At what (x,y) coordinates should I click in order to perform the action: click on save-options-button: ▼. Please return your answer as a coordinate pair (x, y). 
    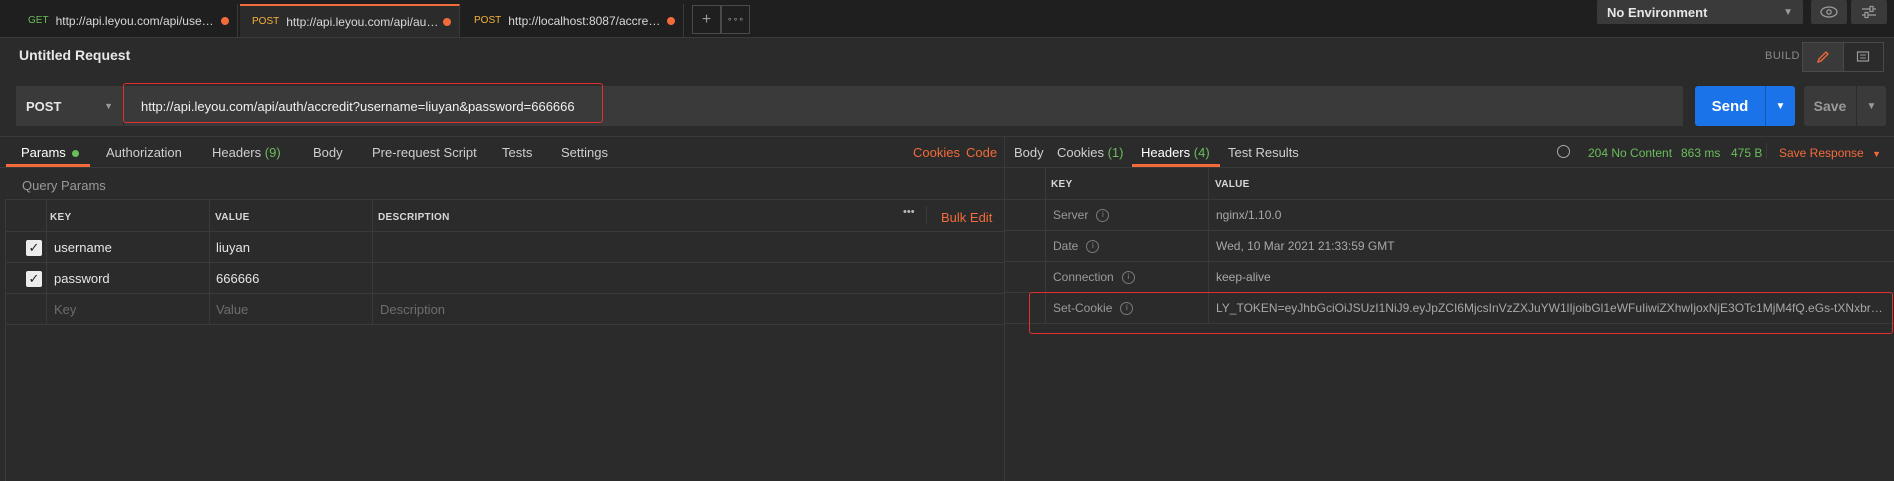
    Looking at the image, I should click on (1871, 106).